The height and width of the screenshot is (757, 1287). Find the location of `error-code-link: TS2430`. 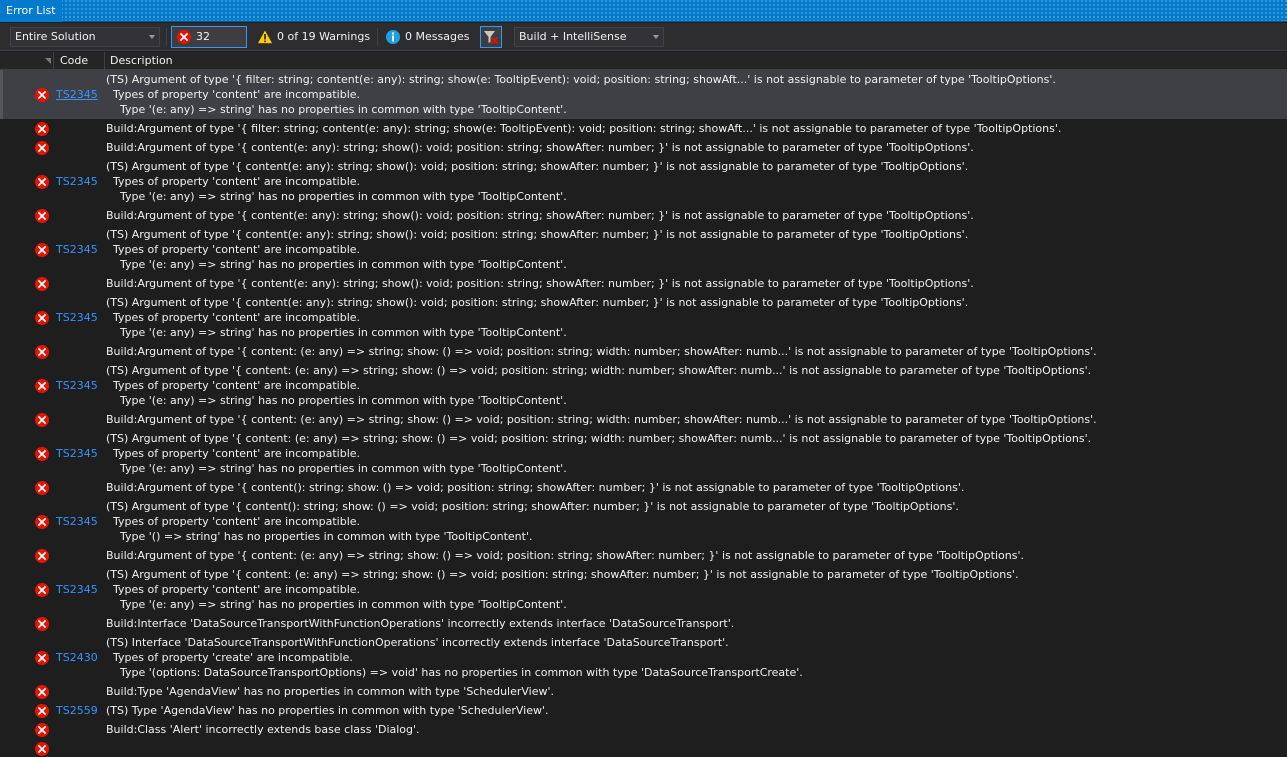

error-code-link: TS2430 is located at coordinates (77, 658).